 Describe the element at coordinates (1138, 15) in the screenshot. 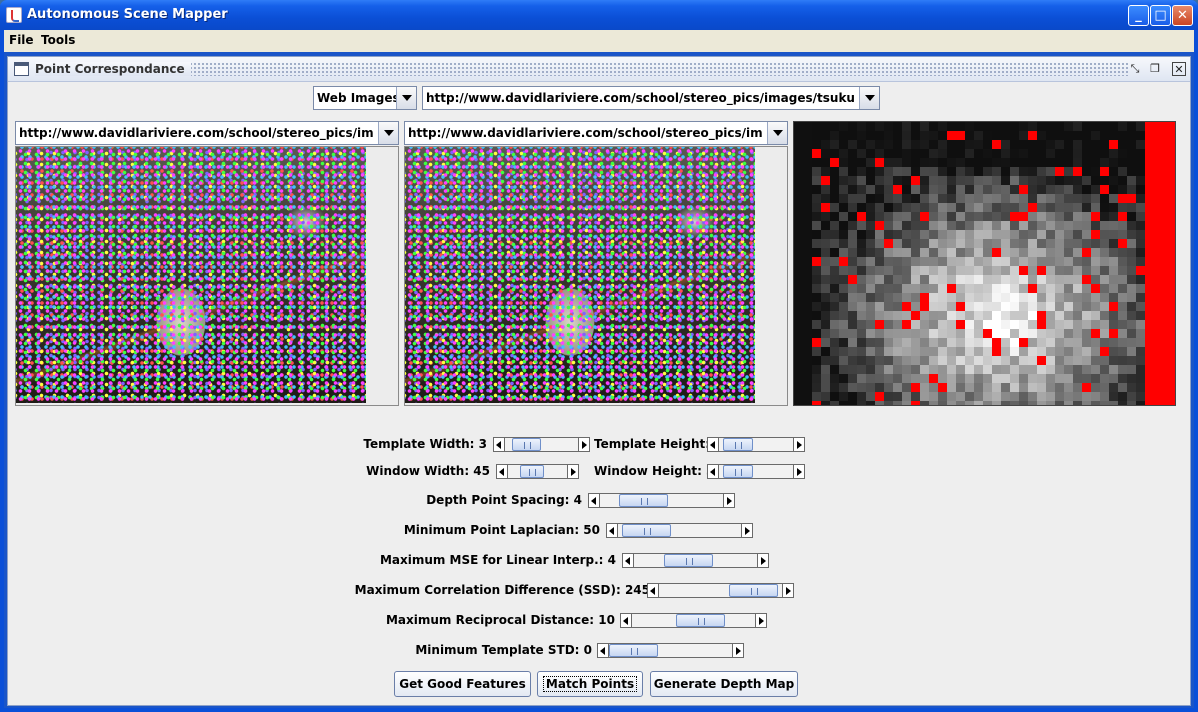

I see `minimize-button: _` at that location.